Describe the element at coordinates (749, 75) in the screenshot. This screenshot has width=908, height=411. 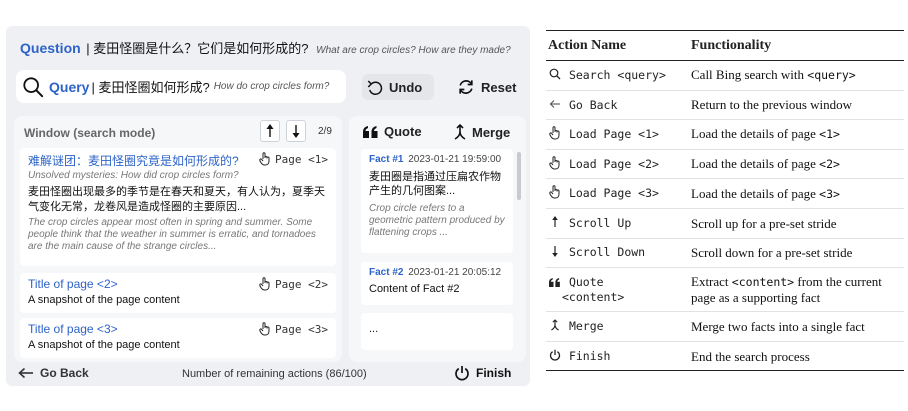
I see `action-functionality: Call Bing search with` at that location.